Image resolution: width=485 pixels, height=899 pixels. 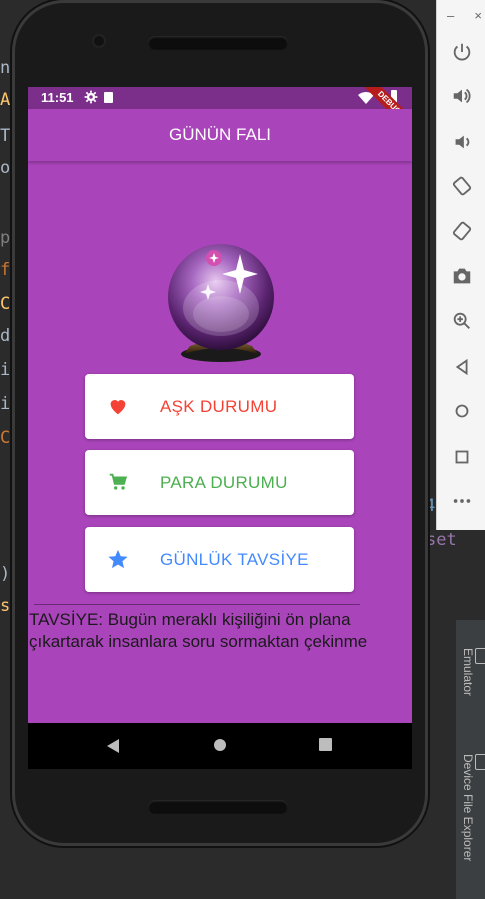 I want to click on device-file-explorer-tab: Device File Explorer, so click(x=473, y=807).